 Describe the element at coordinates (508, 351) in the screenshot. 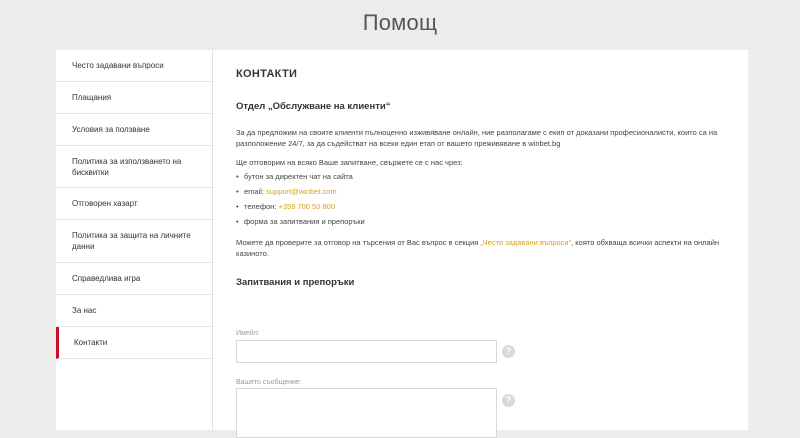

I see `email-help-icon: ?` at that location.